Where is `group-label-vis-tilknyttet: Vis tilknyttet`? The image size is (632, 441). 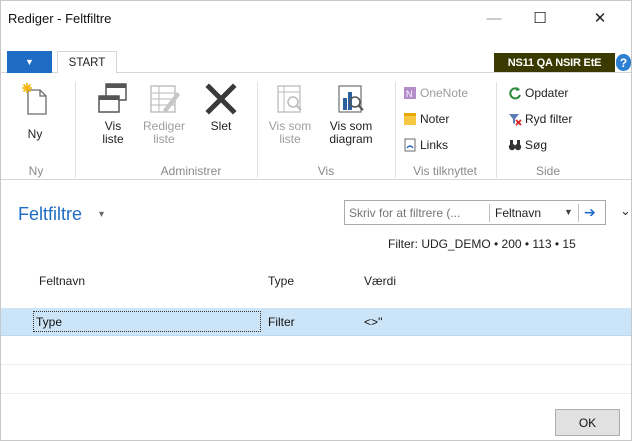
group-label-vis-tilknyttet: Vis tilknyttet is located at coordinates (445, 171).